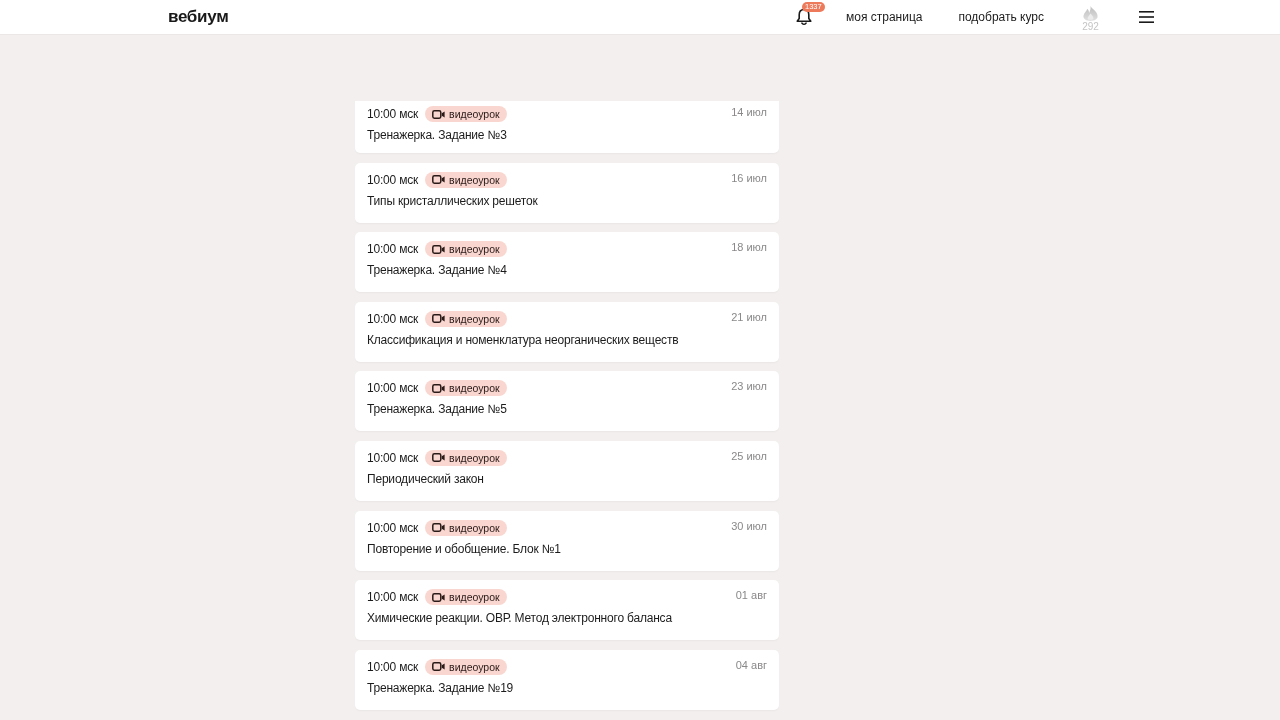 This screenshot has height=720, width=1280. Describe the element at coordinates (751, 664) in the screenshot. I see `lesson-date: 04 авг` at that location.